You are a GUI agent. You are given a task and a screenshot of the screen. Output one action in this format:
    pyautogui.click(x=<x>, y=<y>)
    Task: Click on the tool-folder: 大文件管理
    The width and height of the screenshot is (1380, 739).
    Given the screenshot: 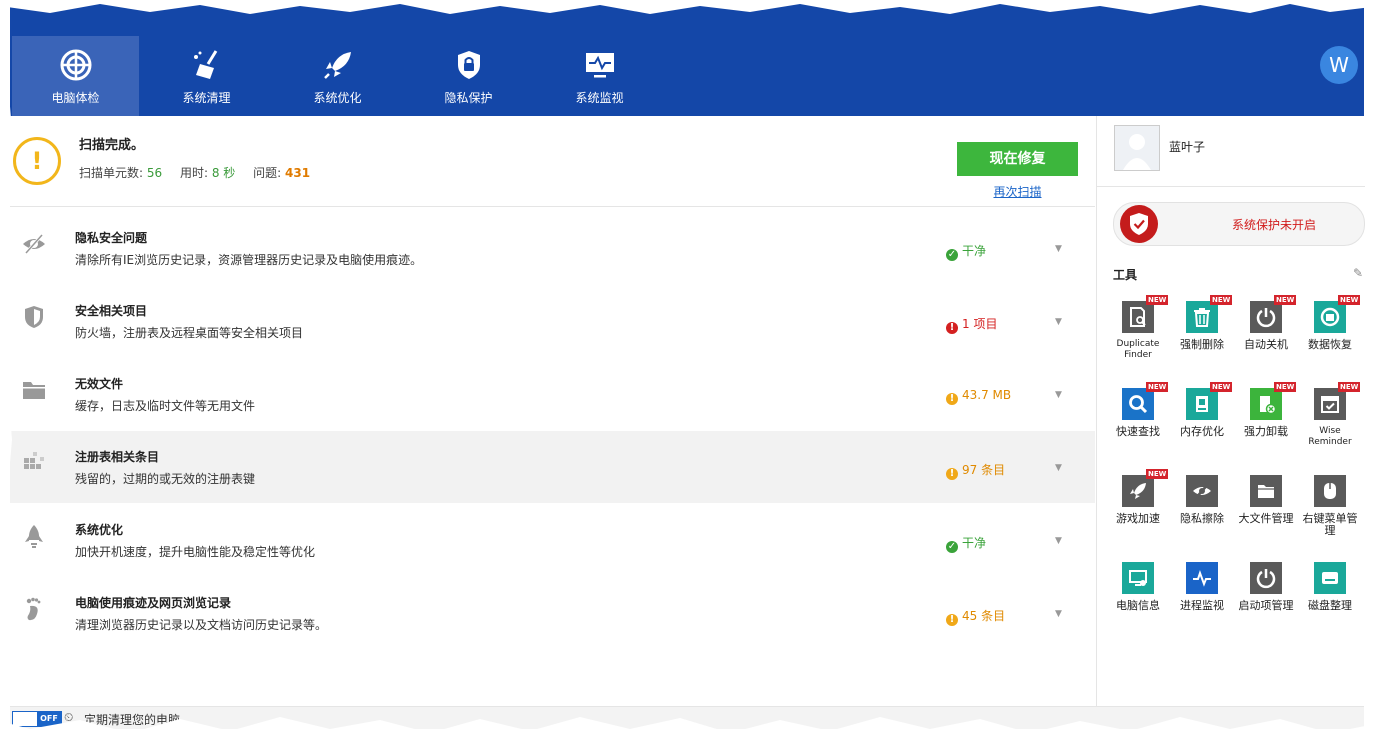 What is the action you would take?
    pyautogui.click(x=1266, y=517)
    